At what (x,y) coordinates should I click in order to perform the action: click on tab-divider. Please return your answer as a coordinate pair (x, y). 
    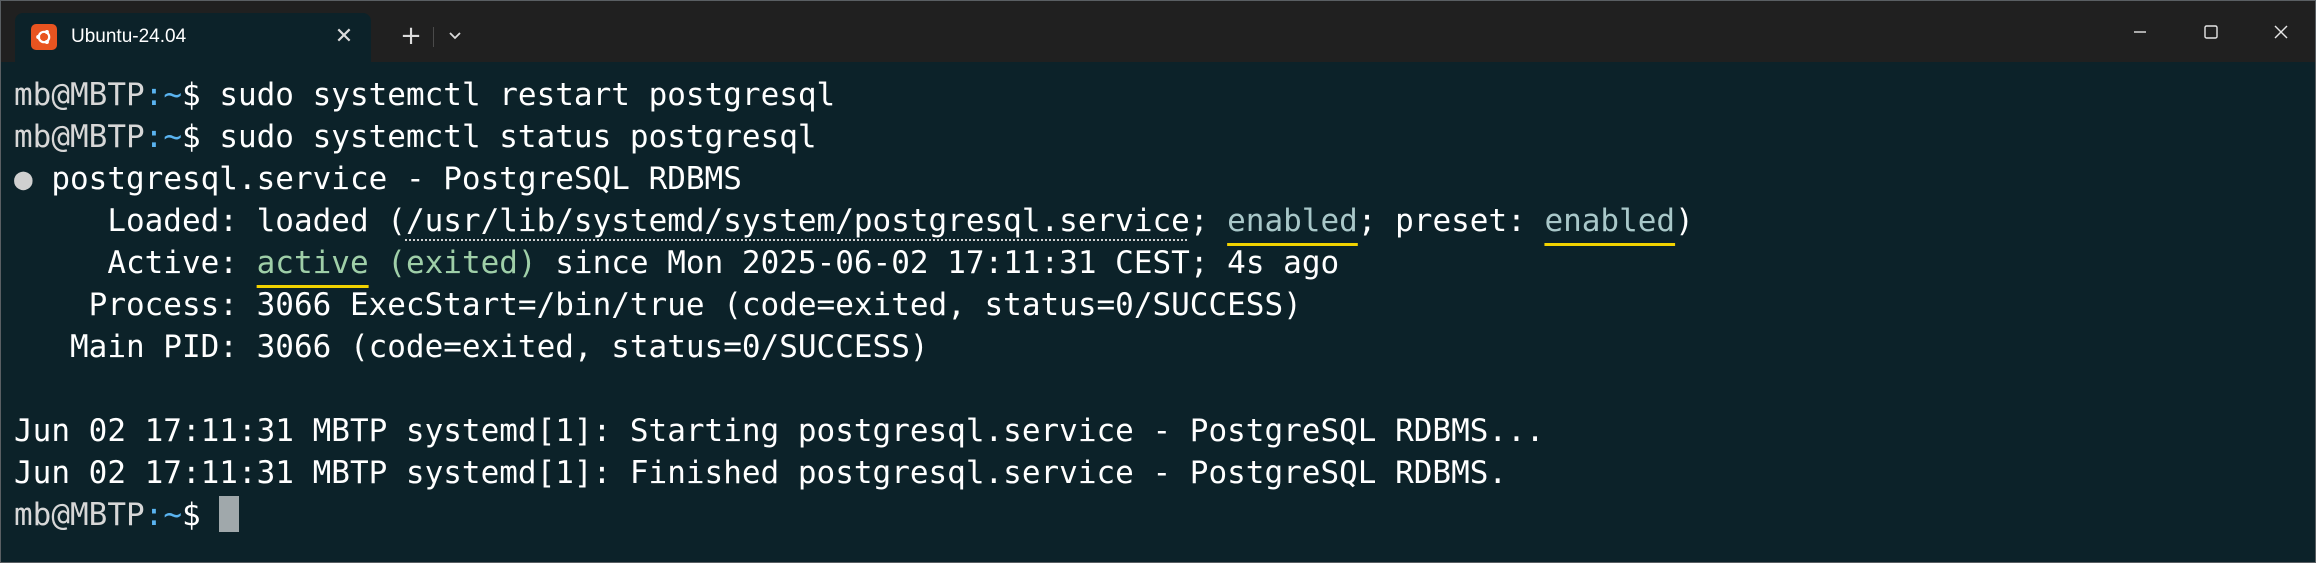
    Looking at the image, I should click on (433, 37).